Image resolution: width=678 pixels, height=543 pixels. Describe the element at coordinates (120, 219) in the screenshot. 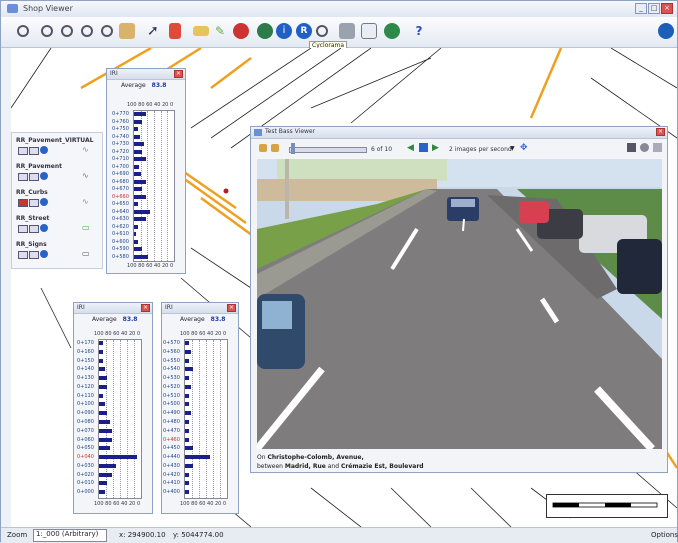

I see `station-label: 0+630` at that location.